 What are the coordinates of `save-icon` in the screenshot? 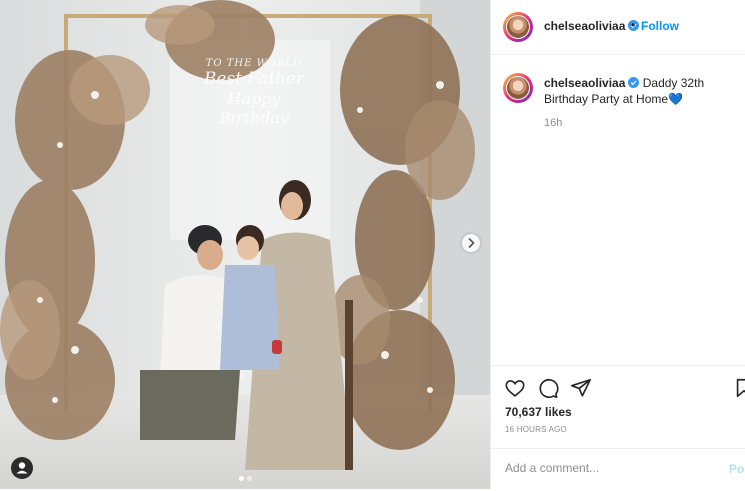 It's located at (739, 388).